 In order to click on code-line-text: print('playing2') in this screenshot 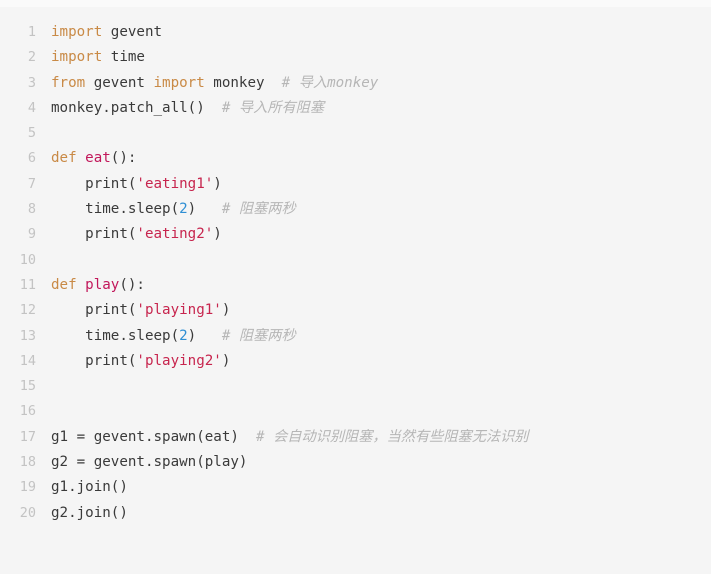, I will do `click(133, 361)`.